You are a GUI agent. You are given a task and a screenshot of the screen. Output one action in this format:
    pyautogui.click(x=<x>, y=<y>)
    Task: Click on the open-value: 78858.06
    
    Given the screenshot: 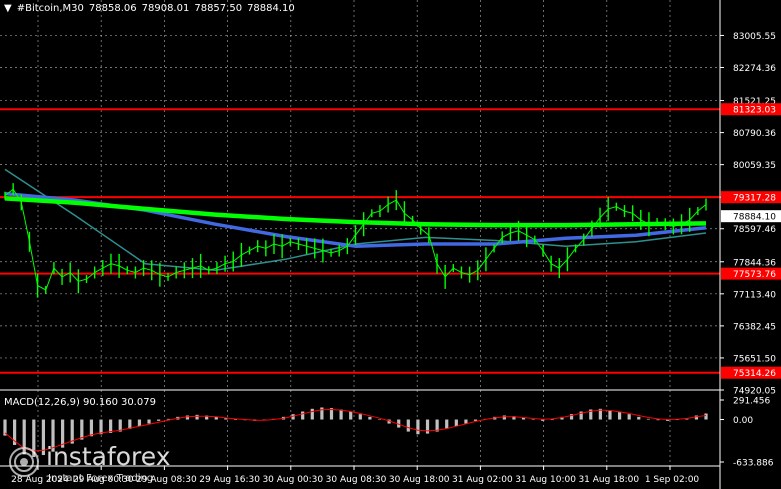 What is the action you would take?
    pyautogui.click(x=112, y=8)
    